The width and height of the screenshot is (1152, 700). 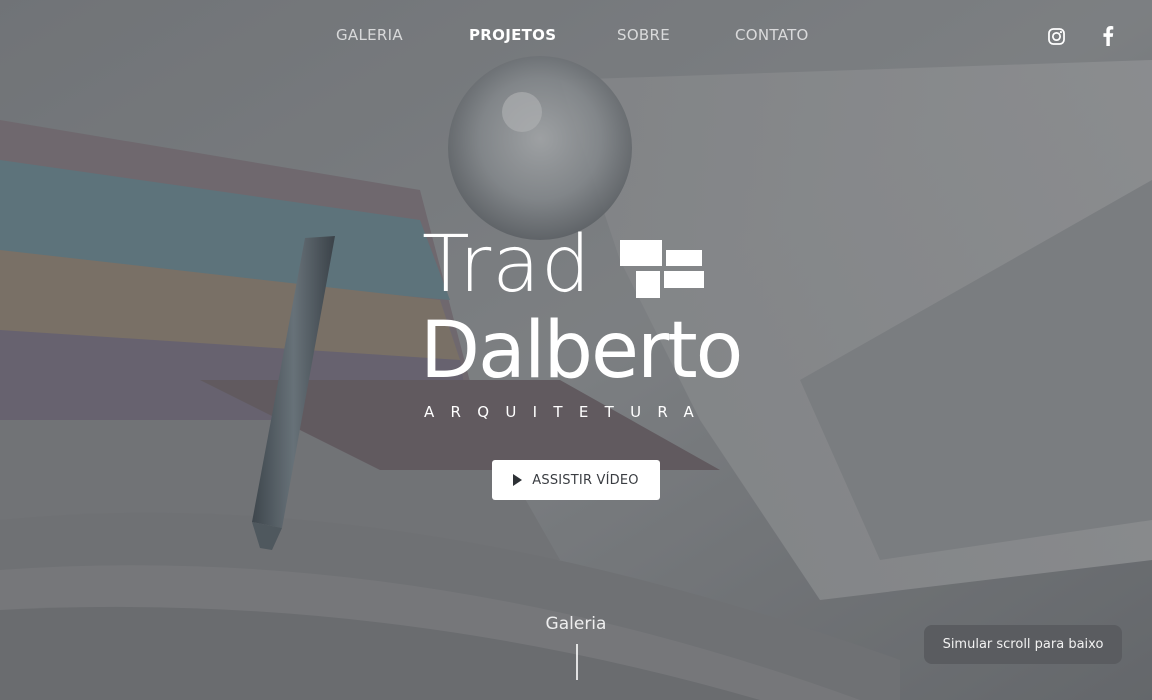 What do you see at coordinates (577, 662) in the screenshot?
I see `scroll-hint-line` at bounding box center [577, 662].